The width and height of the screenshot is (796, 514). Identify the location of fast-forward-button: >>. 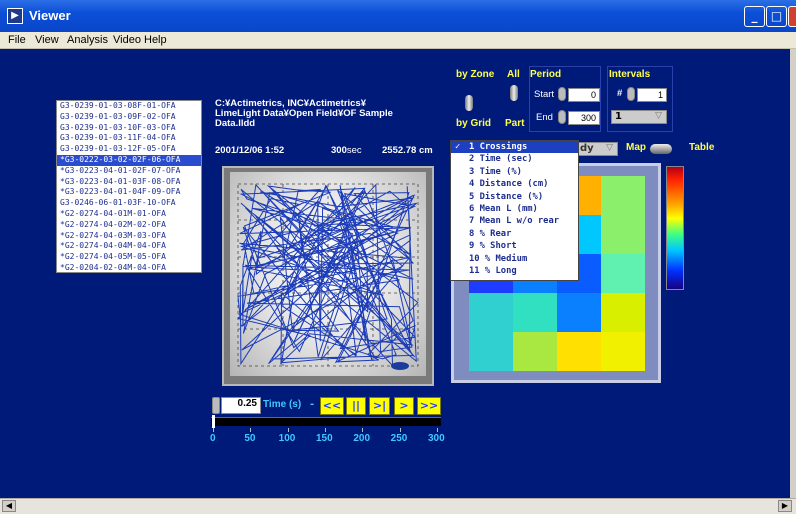
(429, 406).